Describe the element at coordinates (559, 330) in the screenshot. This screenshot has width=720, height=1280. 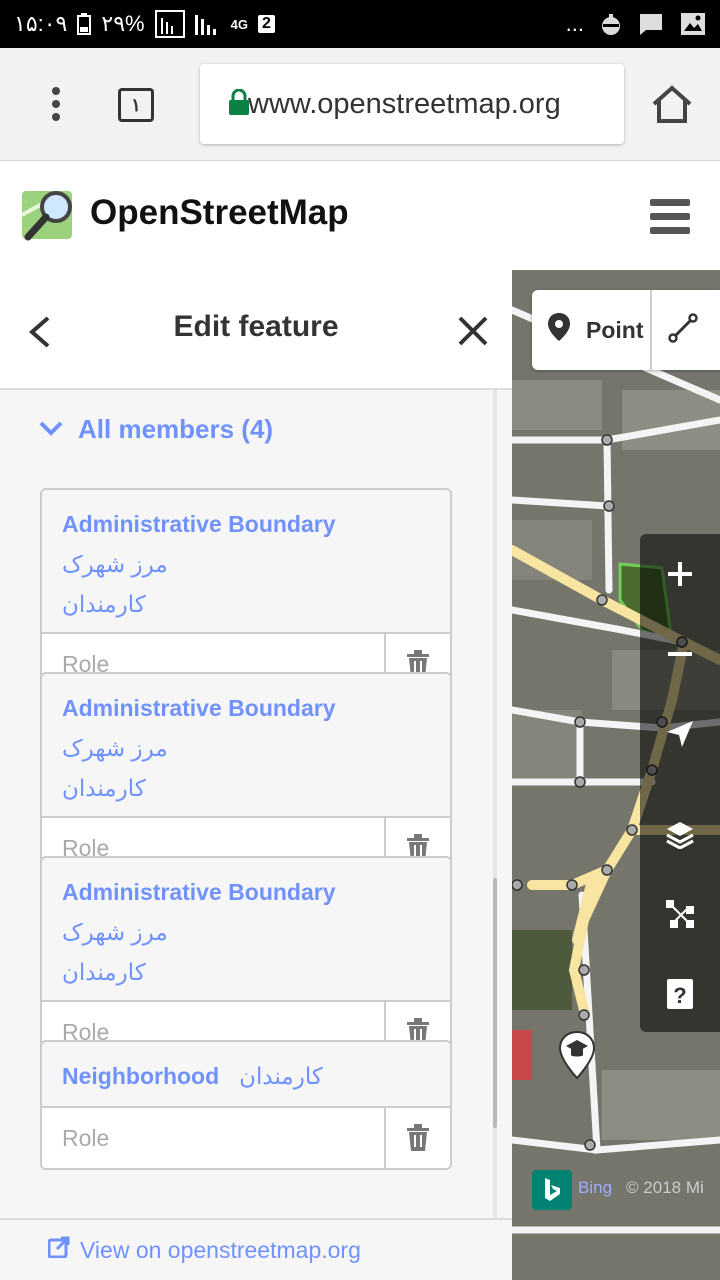
I see `map-pin-icon` at that location.